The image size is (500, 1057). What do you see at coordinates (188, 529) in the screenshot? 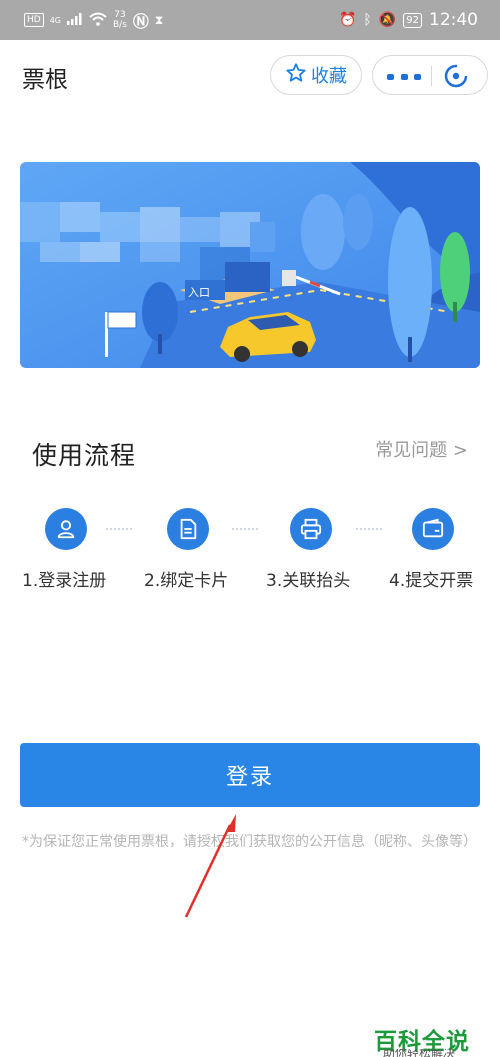
I see `step-2-document-icon` at bounding box center [188, 529].